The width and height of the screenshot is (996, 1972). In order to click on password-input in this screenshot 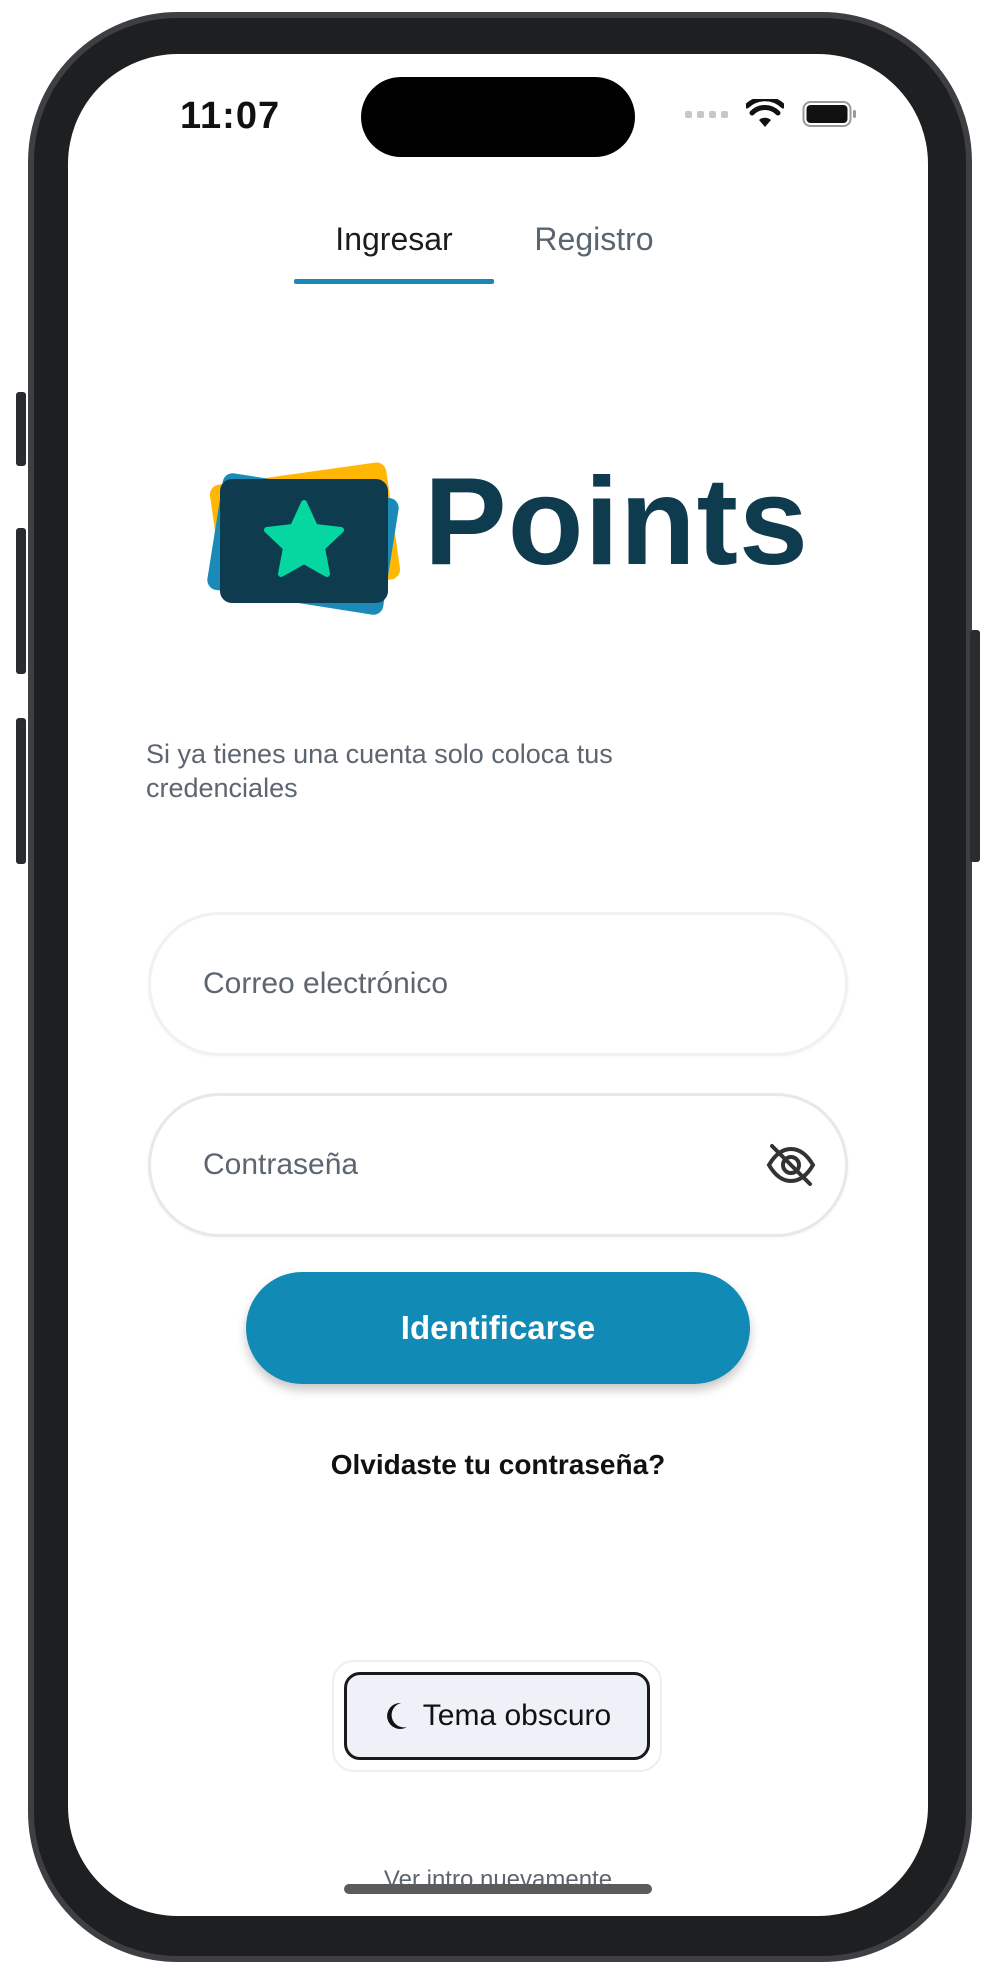, I will do `click(482, 1165)`.